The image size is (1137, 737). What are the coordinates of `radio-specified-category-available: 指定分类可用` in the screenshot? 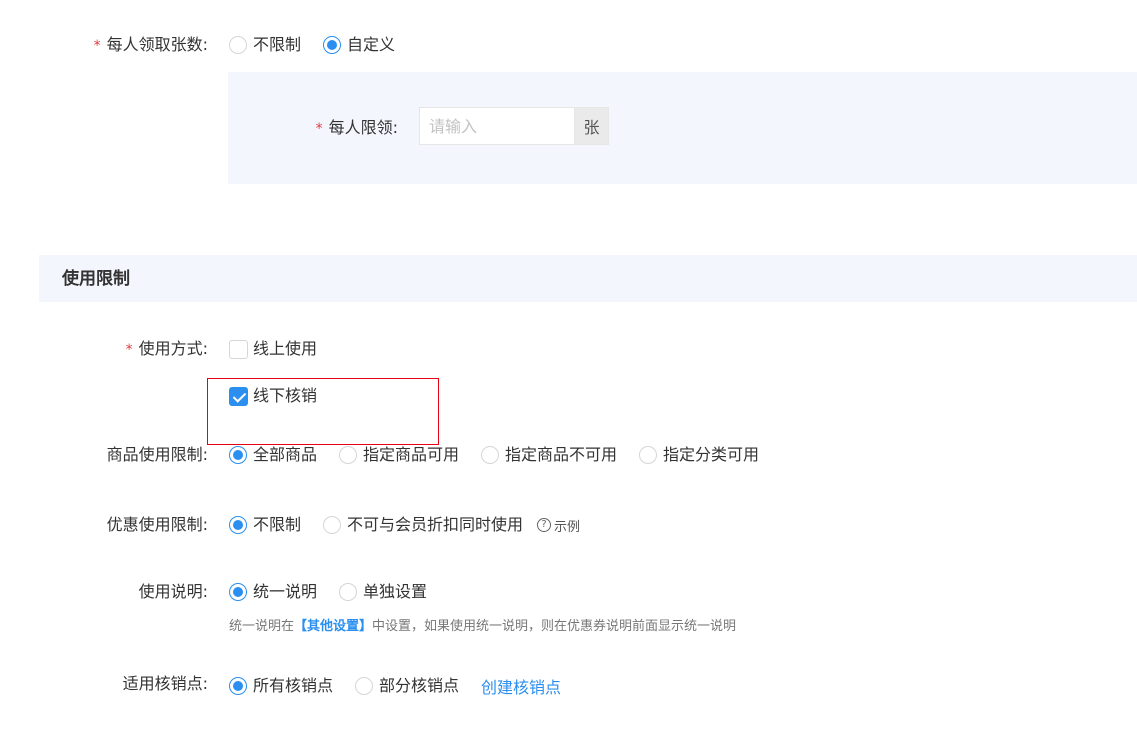 It's located at (699, 455).